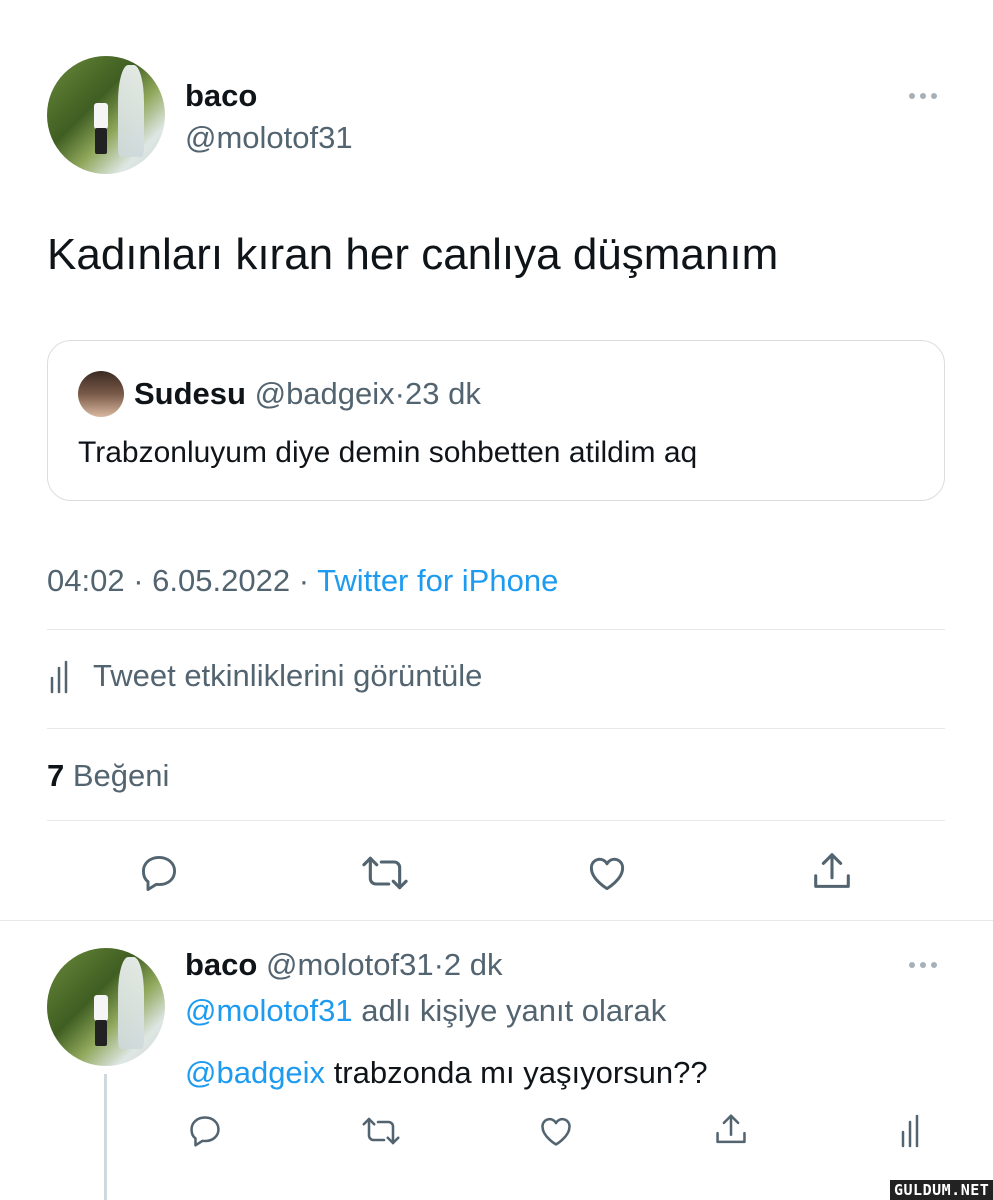  I want to click on author-avatar, so click(106, 115).